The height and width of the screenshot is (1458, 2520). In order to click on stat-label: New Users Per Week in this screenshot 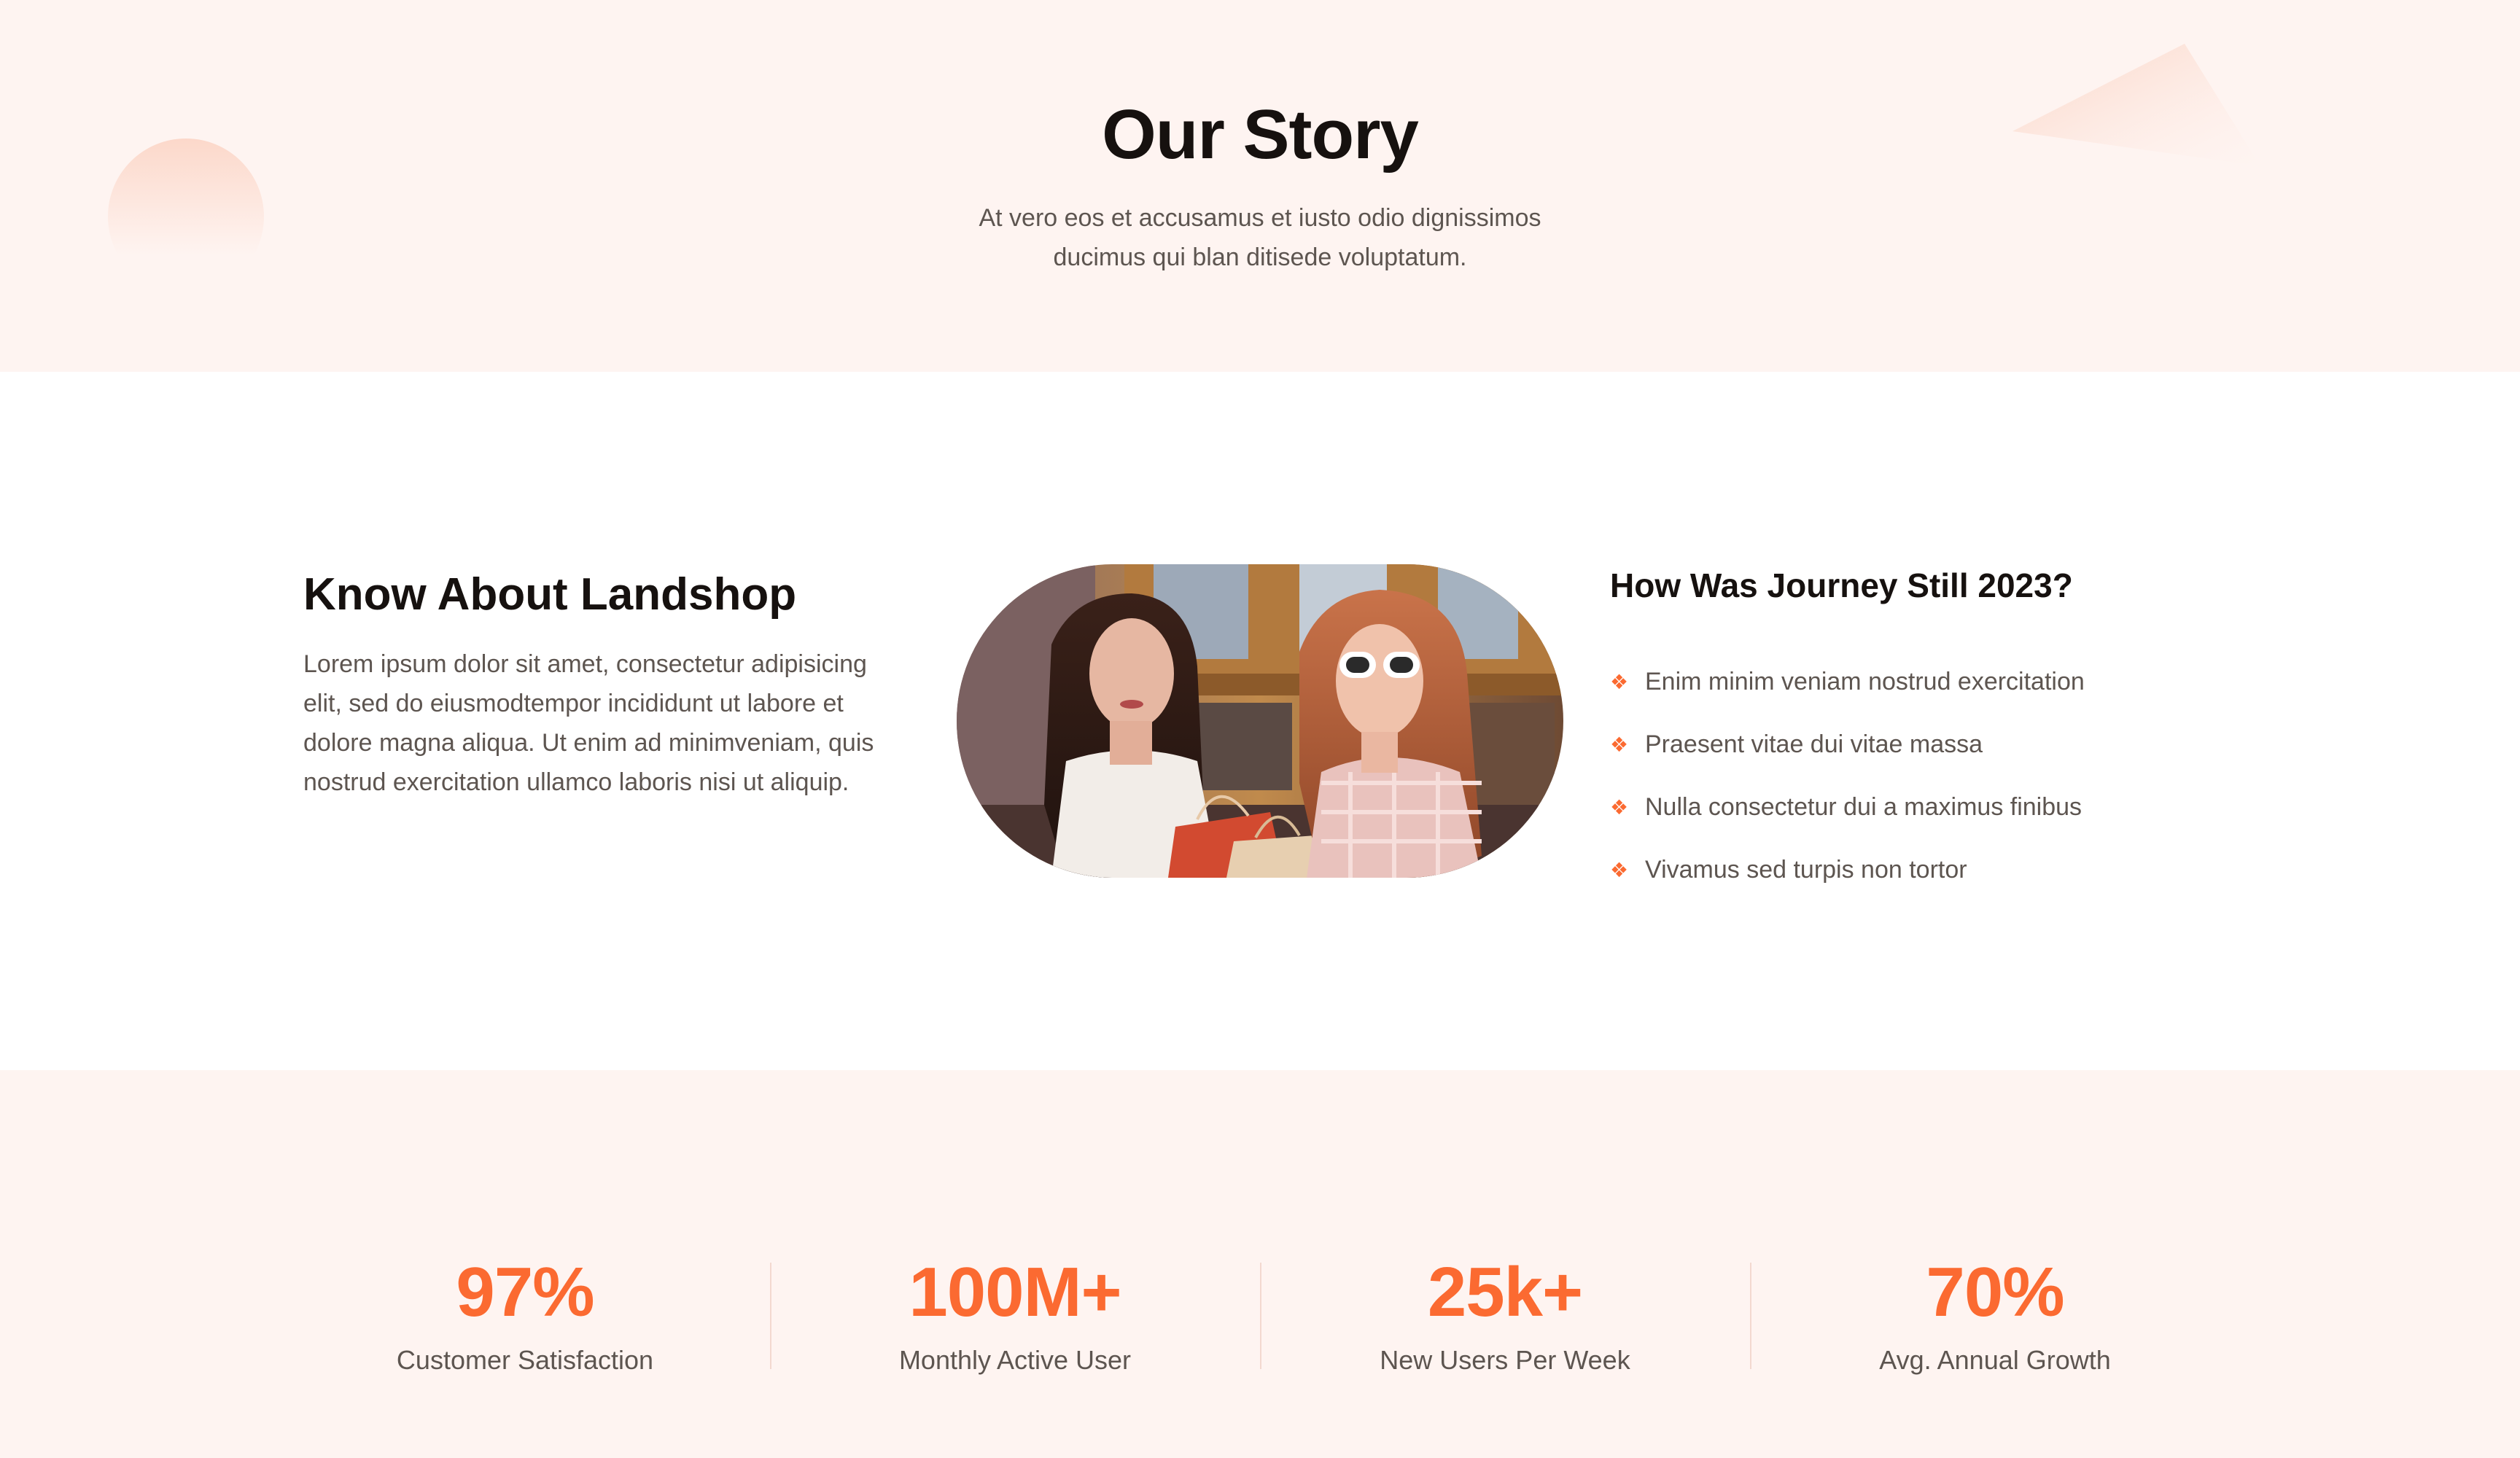, I will do `click(1505, 1360)`.